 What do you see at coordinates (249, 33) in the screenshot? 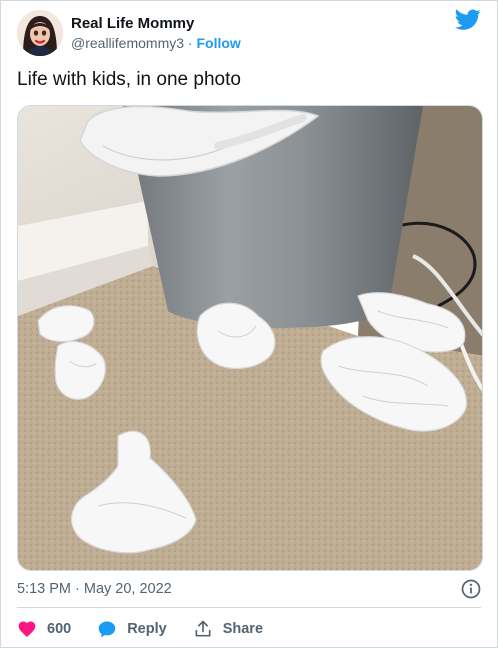
I see `tweet-header: Real Life Mommy @reallifemommy3 · Follow` at bounding box center [249, 33].